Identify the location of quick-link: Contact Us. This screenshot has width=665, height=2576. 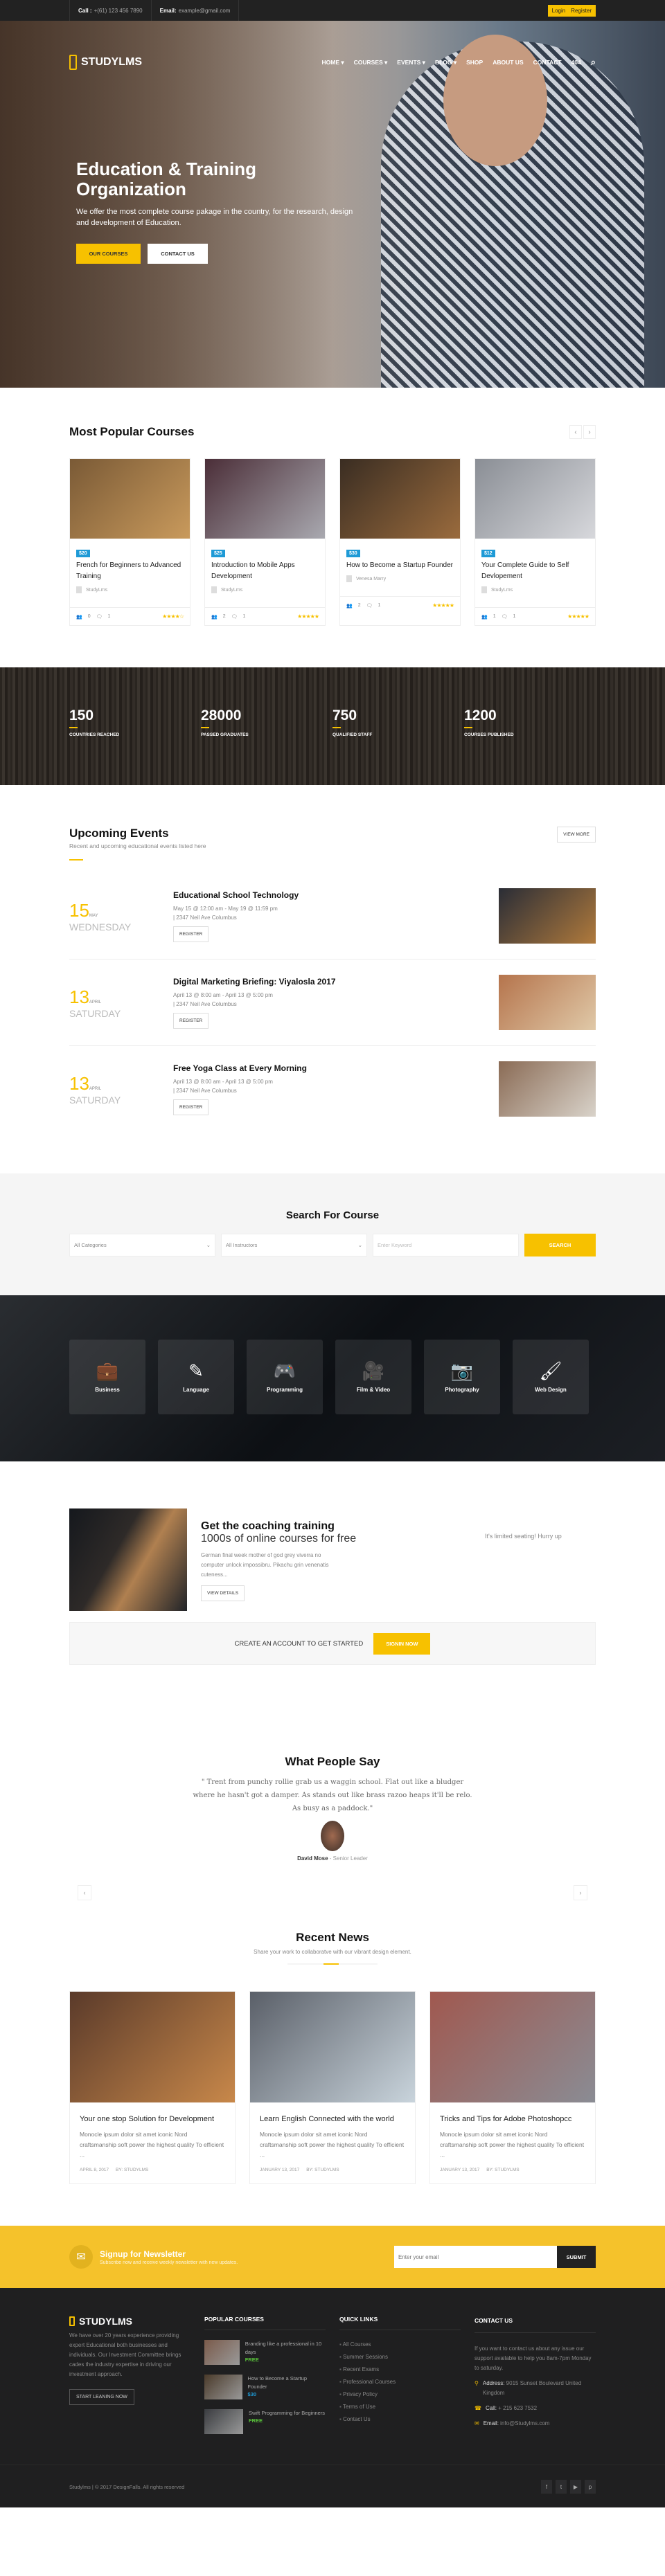
(400, 2419).